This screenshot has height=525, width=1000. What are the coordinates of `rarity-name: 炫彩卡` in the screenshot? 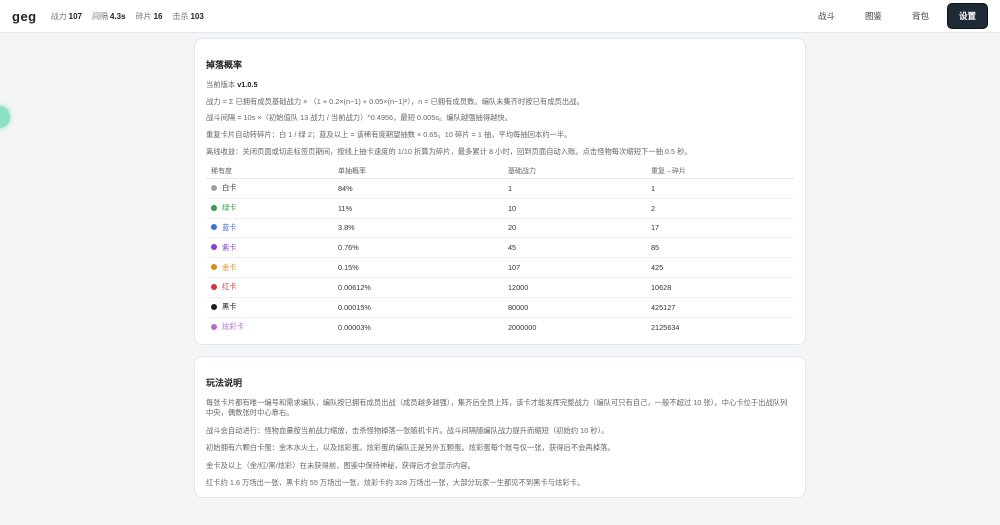 It's located at (233, 327).